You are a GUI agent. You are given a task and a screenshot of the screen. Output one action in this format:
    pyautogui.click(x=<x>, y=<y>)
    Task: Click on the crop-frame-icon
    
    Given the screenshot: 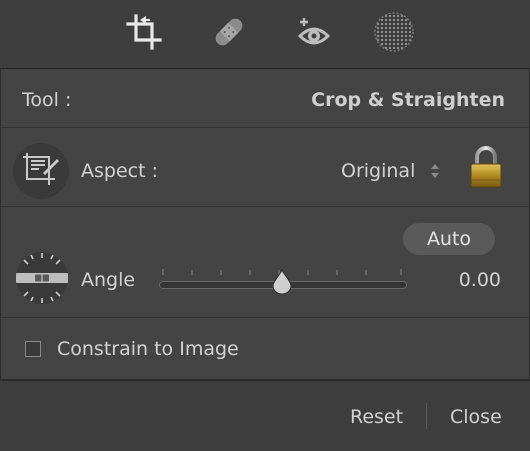 What is the action you would take?
    pyautogui.click(x=41, y=171)
    